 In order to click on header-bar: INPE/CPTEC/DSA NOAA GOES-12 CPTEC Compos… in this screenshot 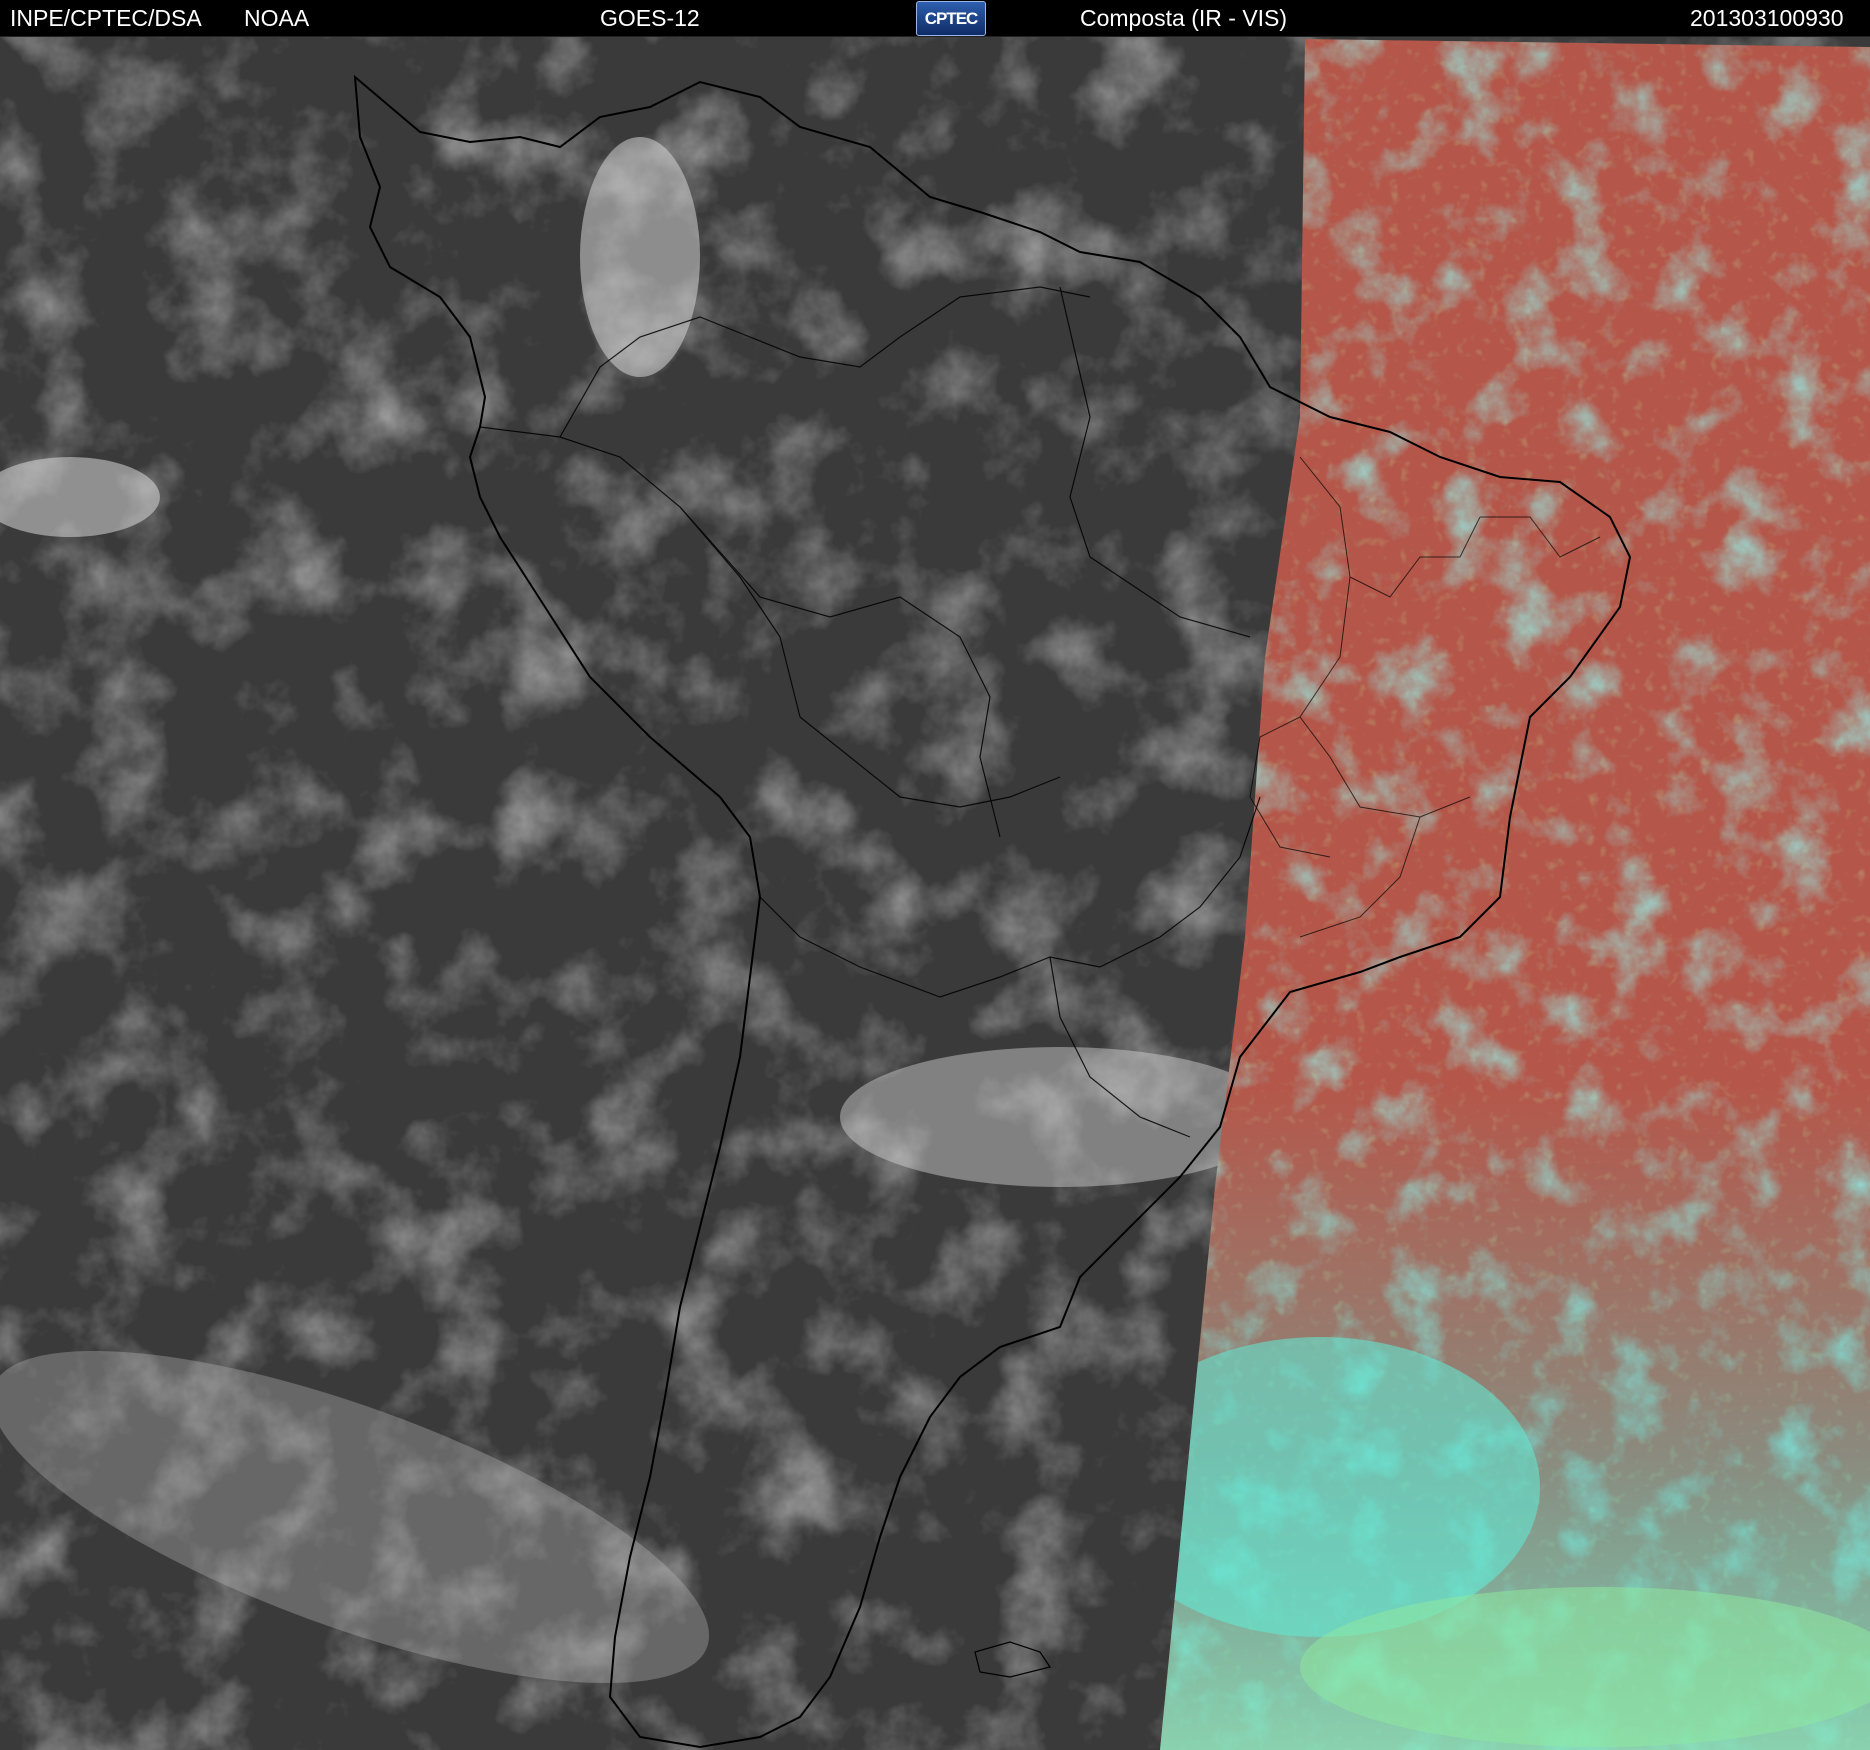, I will do `click(935, 18)`.